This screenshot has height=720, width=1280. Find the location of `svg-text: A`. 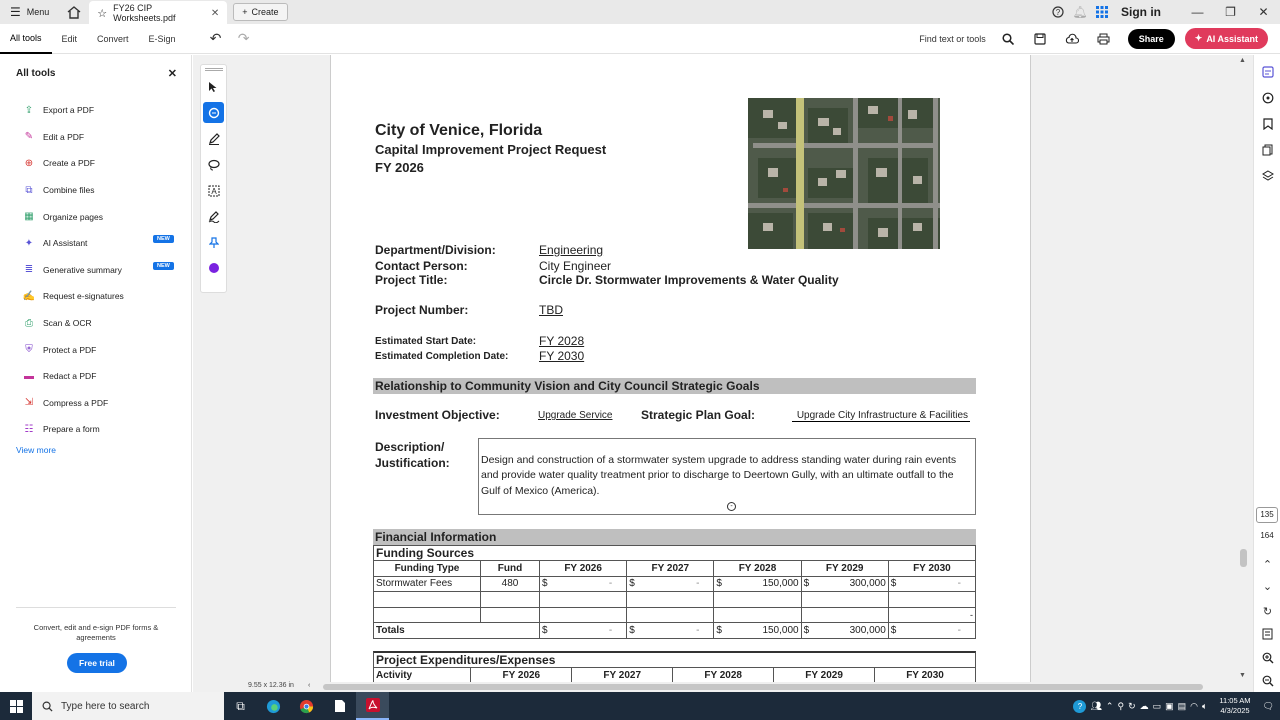

svg-text: A is located at coordinates (214, 191).